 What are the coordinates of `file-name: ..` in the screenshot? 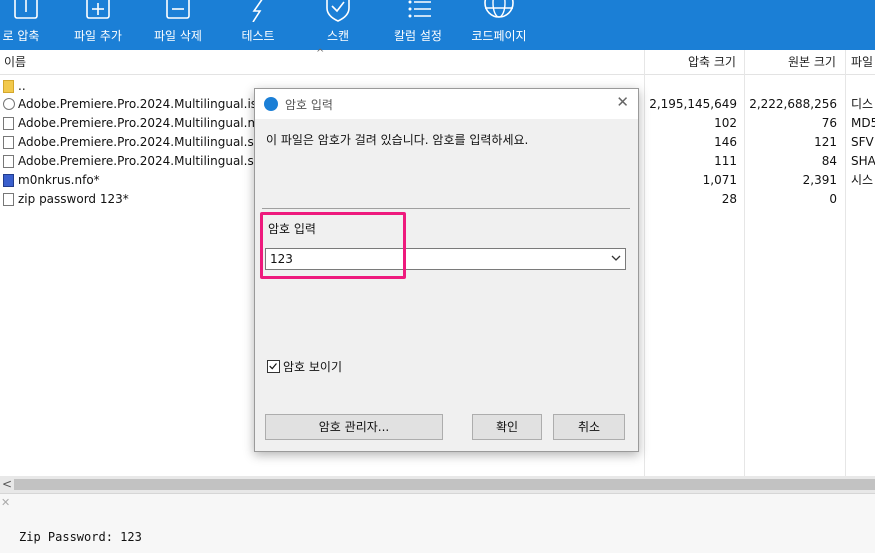 It's located at (22, 86).